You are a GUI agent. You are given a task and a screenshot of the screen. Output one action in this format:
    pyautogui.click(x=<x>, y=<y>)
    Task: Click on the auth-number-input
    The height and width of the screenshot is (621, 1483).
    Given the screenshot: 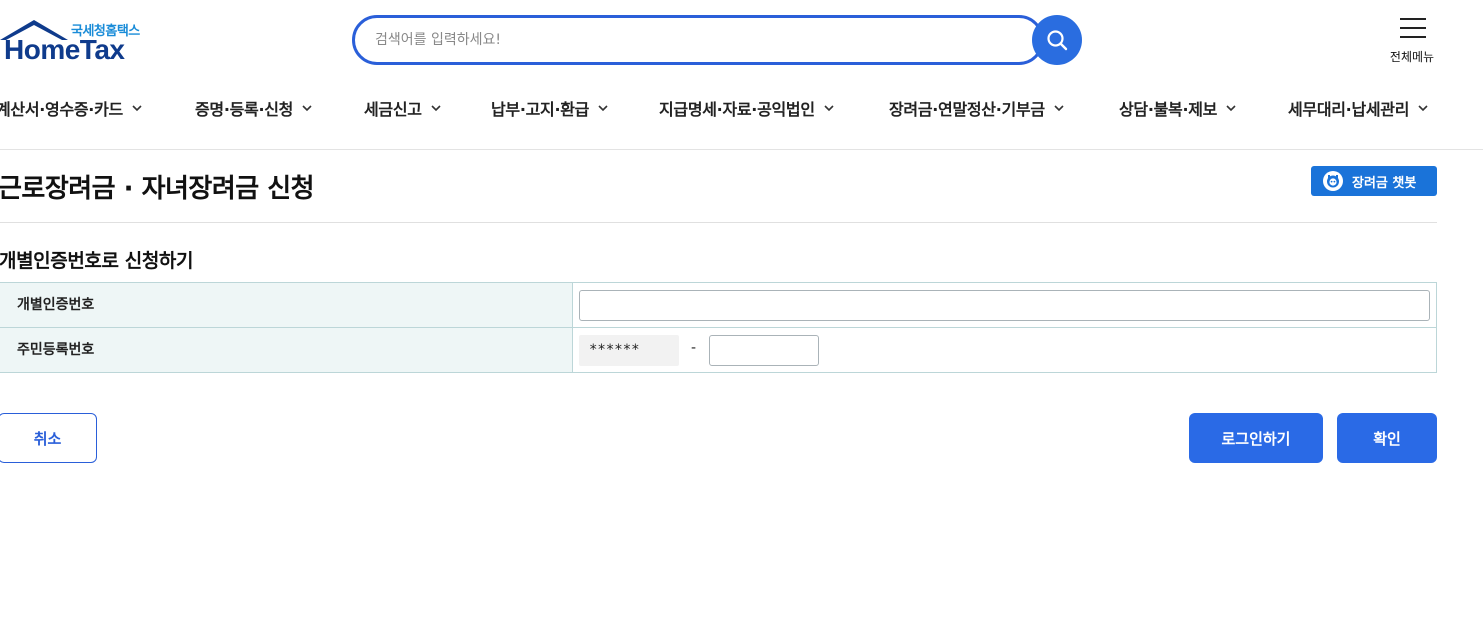 What is the action you would take?
    pyautogui.click(x=1004, y=305)
    